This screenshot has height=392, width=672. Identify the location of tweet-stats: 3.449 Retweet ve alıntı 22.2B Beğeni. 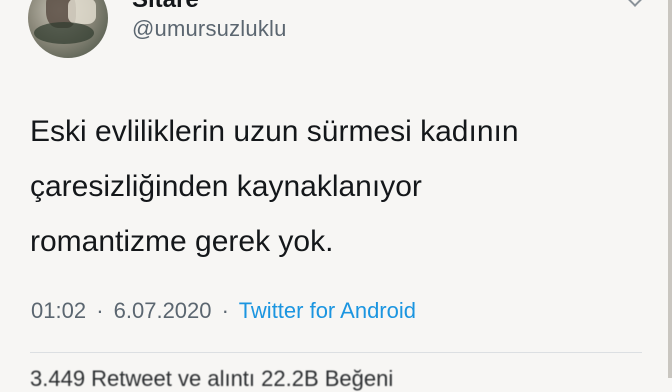
(211, 379).